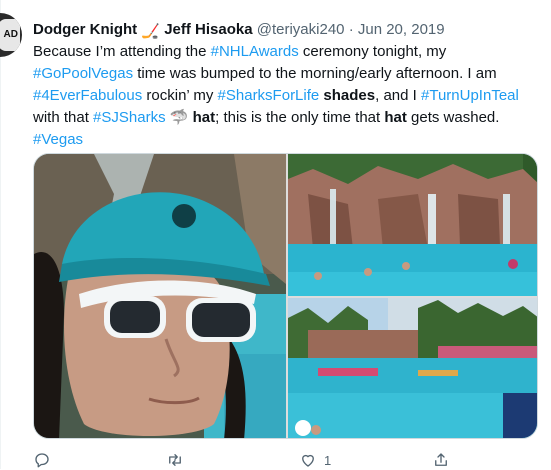  I want to click on author-name: Dodger Knight, so click(85, 29).